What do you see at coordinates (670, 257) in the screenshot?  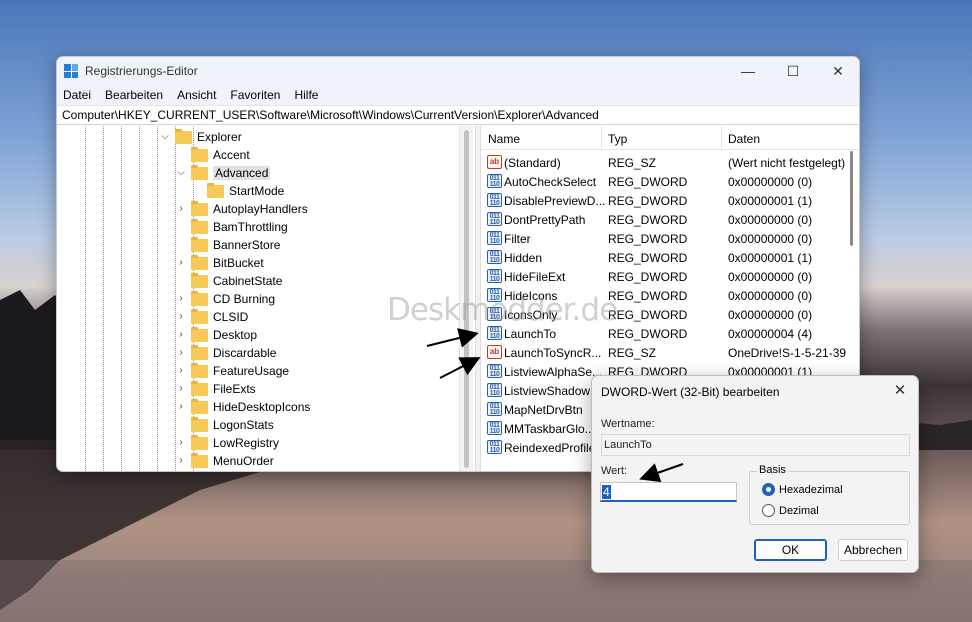 I see `list-row: 011 110 Hidden REG_DWORD 0x00000001 (1)` at bounding box center [670, 257].